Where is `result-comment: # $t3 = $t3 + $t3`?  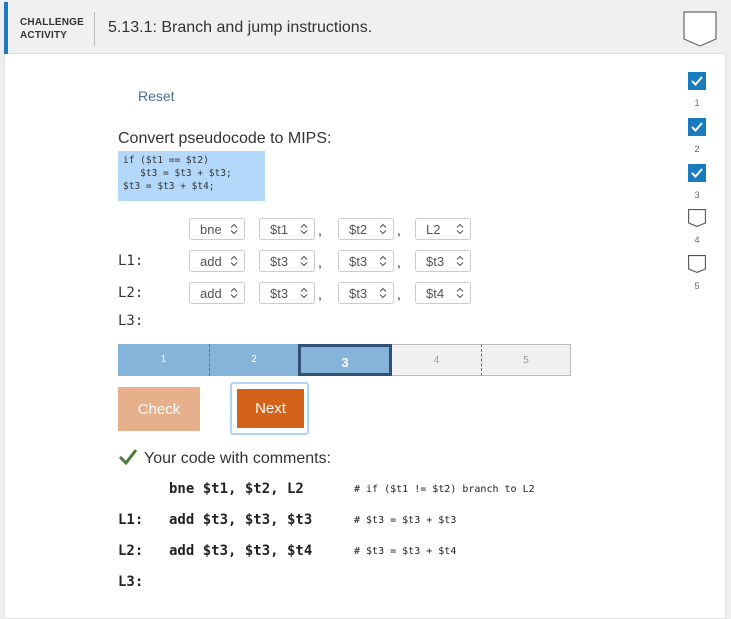
result-comment: # $t3 = $t3 + $t3 is located at coordinates (405, 520).